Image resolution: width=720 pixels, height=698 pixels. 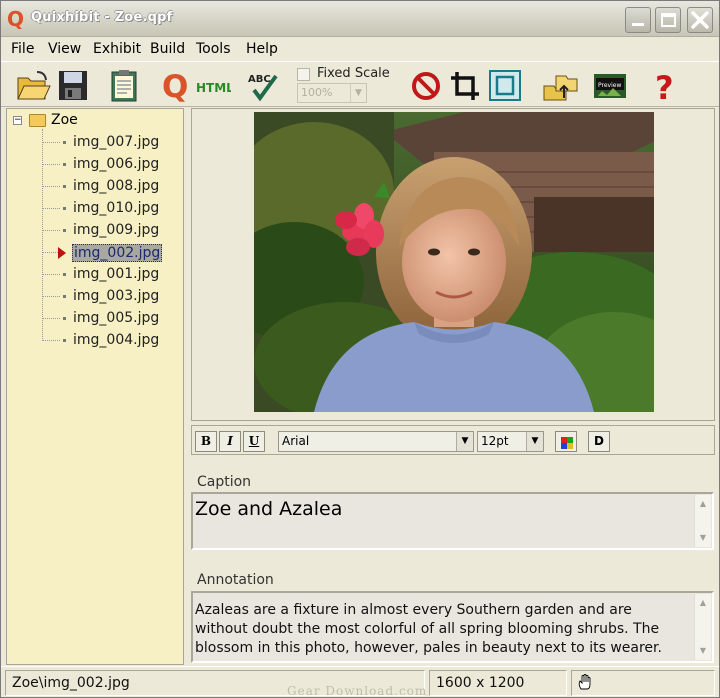 What do you see at coordinates (702, 521) in the screenshot?
I see `caption-scrollbar: ▲ ▼` at bounding box center [702, 521].